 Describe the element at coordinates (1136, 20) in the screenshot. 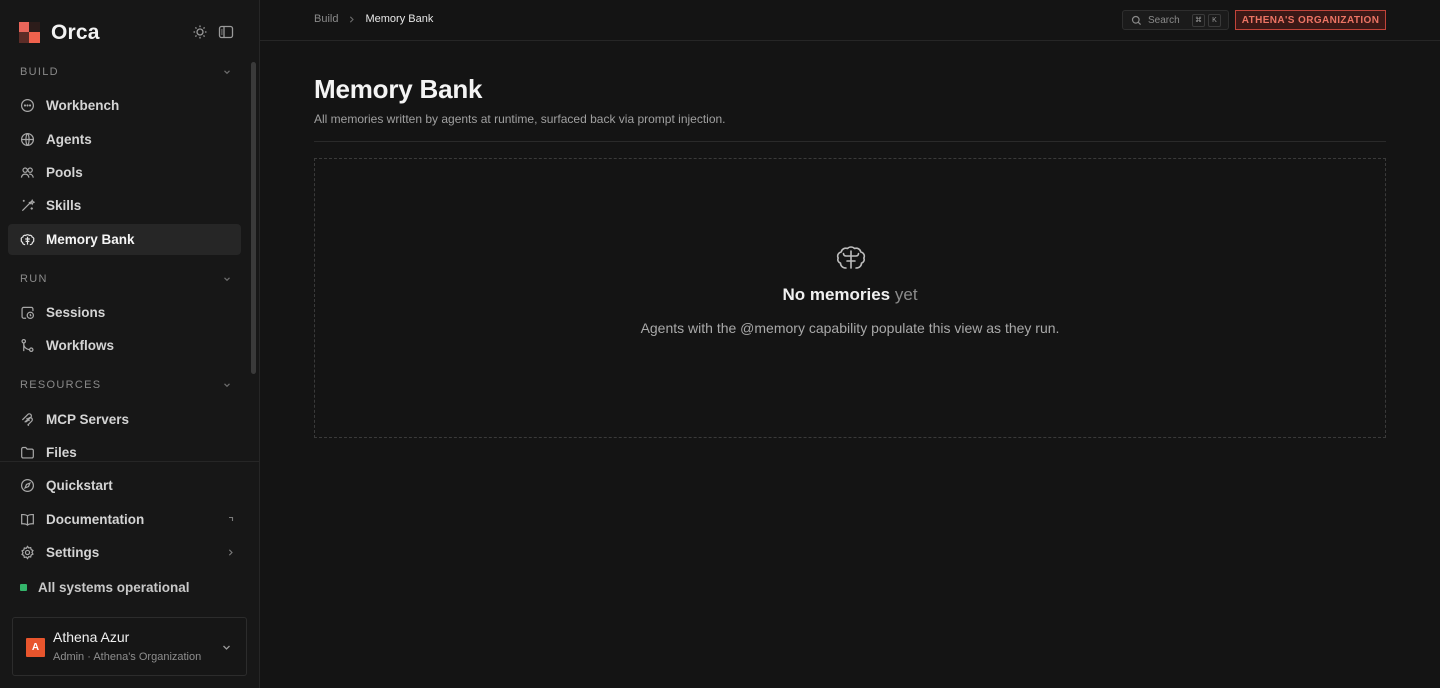

I see `search-icon` at that location.